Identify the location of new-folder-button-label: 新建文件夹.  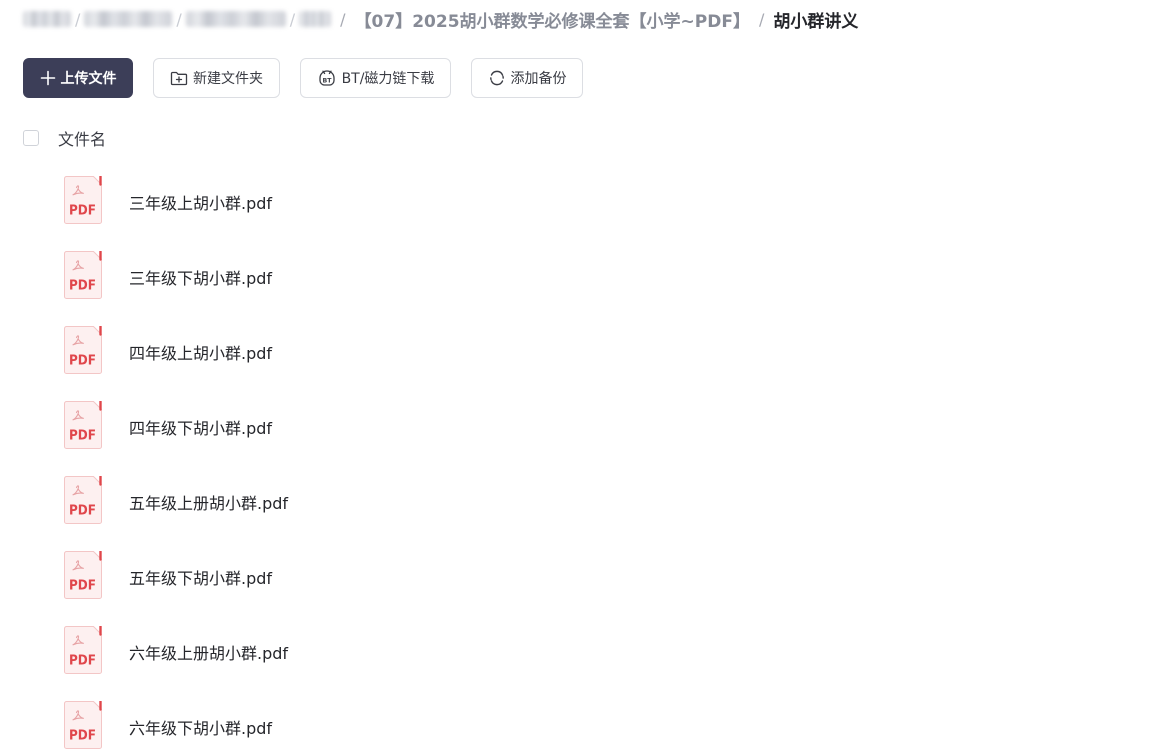
(228, 79).